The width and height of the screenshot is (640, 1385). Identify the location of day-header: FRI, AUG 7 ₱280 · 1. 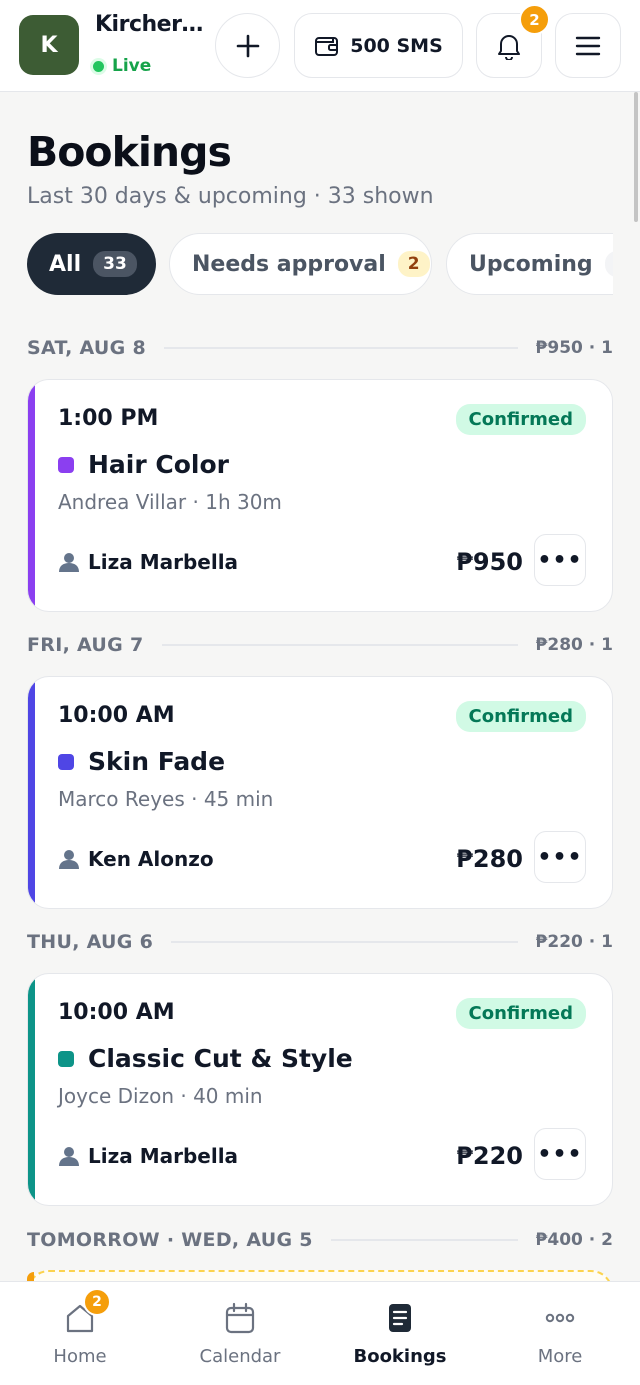
(320, 645).